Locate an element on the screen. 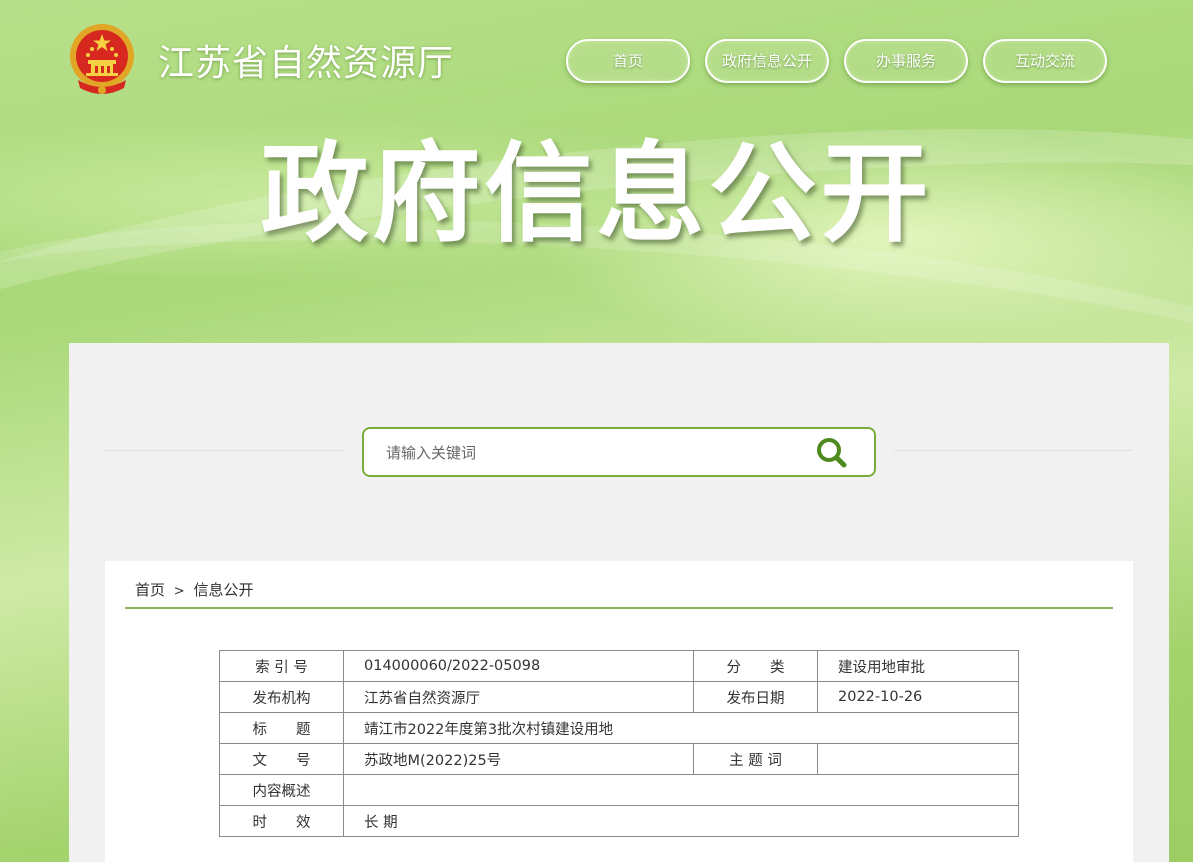  nav-interaction: 互动交流 is located at coordinates (1045, 61).